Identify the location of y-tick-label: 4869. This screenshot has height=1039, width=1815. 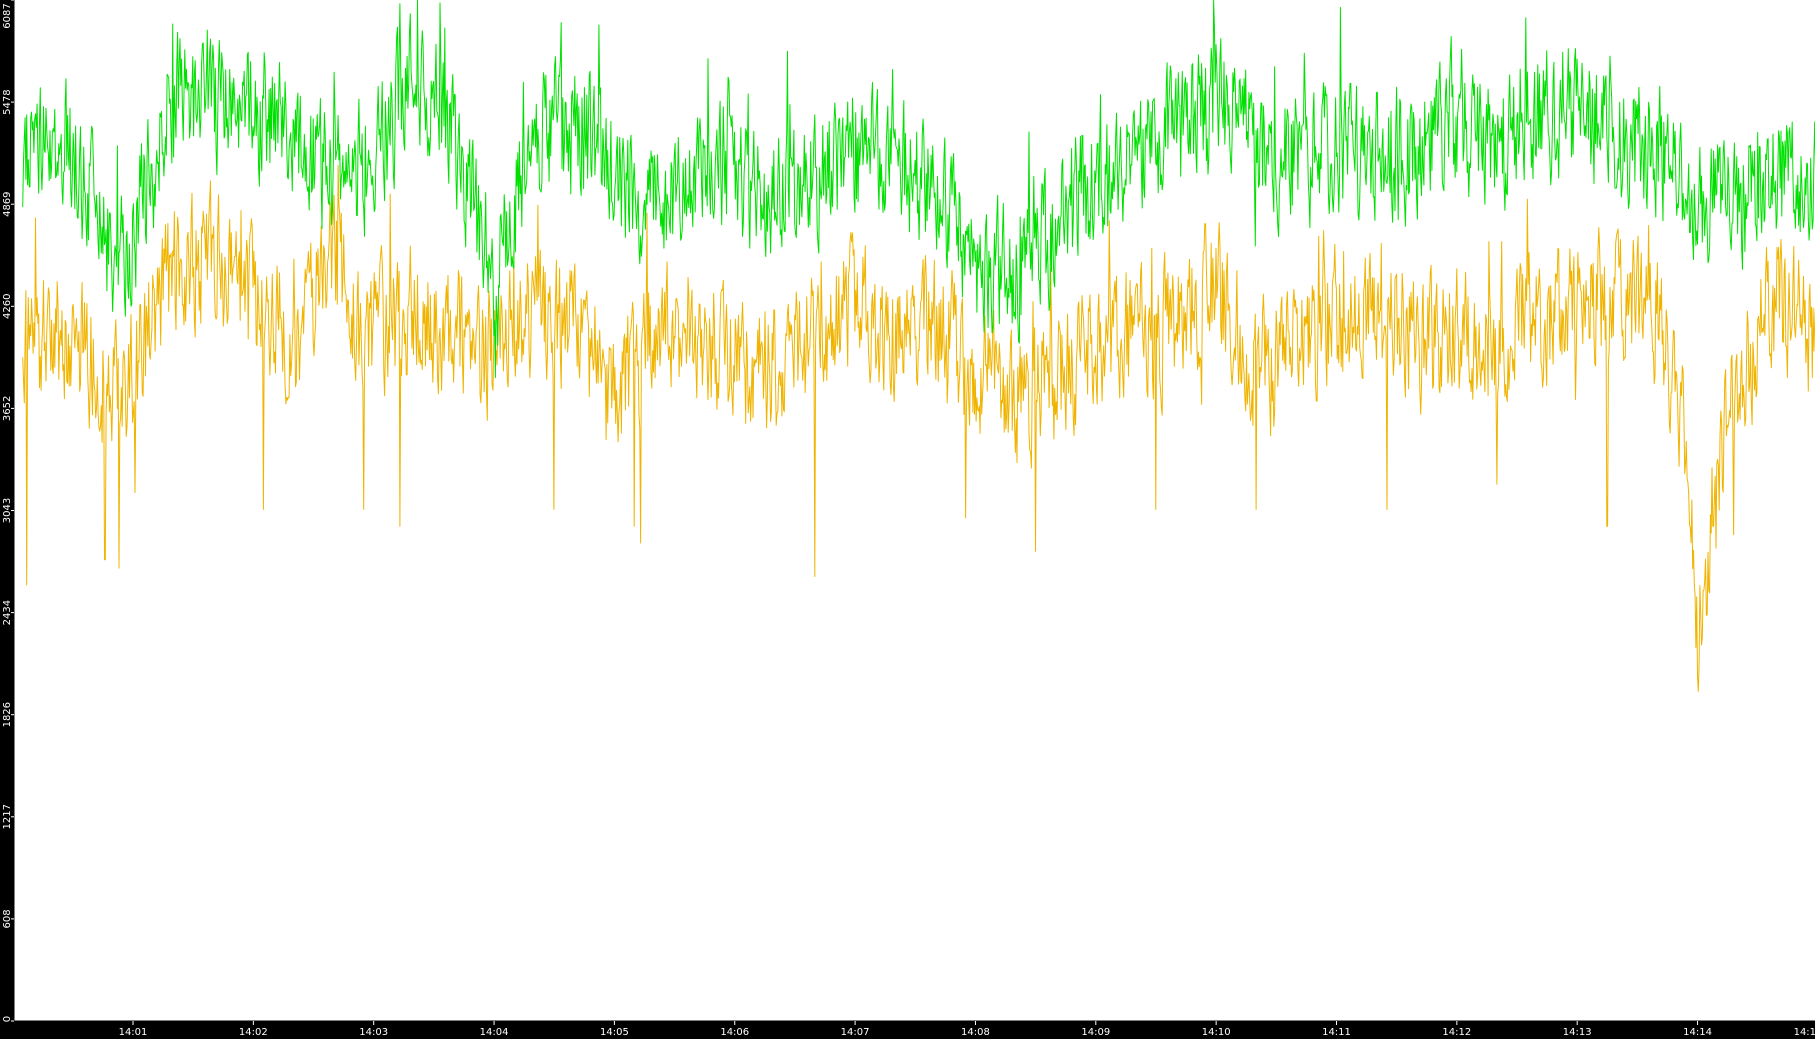
(7, 203).